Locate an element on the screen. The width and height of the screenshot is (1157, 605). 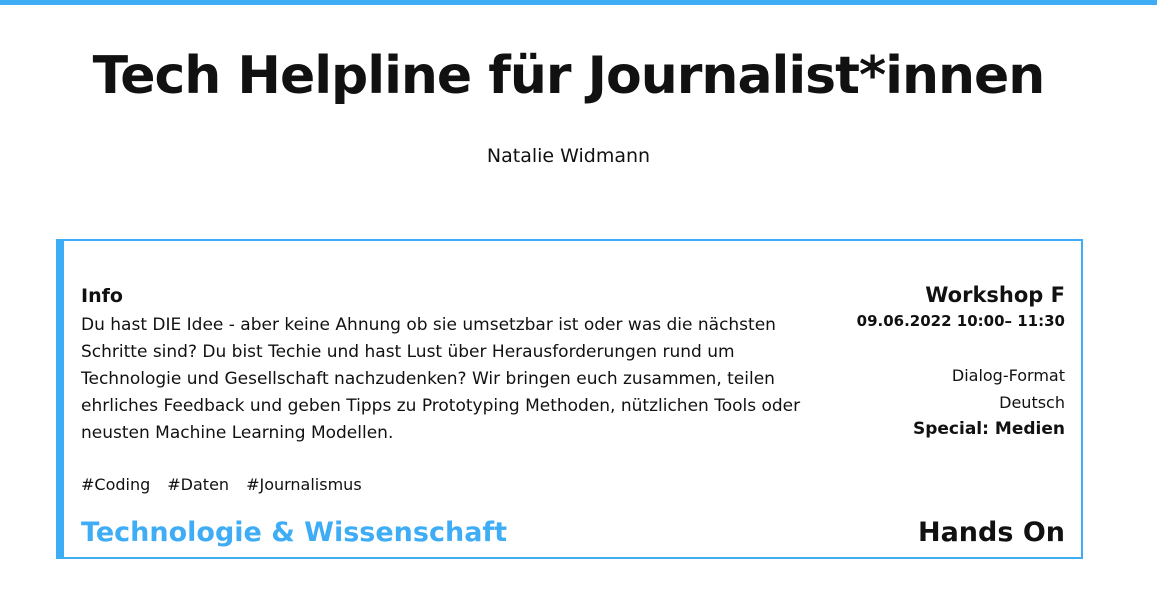
special-value: Medien is located at coordinates (1029, 429).